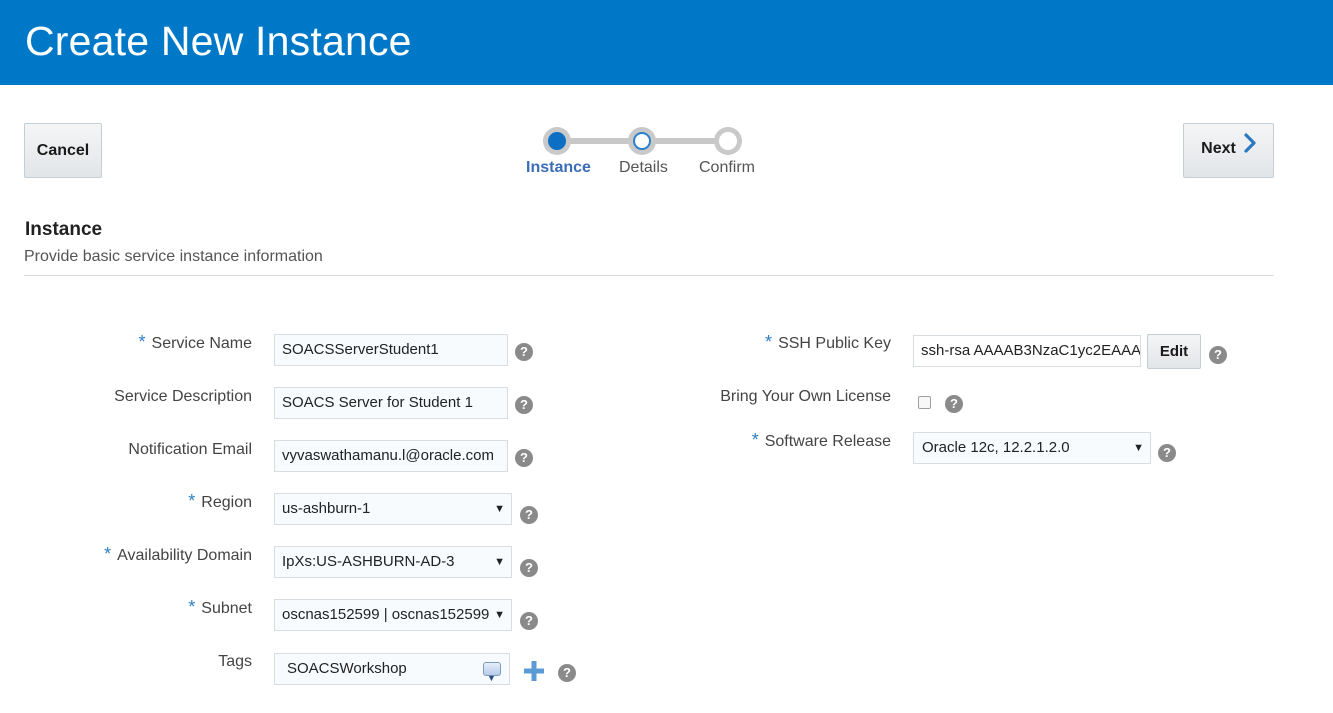  What do you see at coordinates (1250, 149) in the screenshot?
I see `chevron-right-icon` at bounding box center [1250, 149].